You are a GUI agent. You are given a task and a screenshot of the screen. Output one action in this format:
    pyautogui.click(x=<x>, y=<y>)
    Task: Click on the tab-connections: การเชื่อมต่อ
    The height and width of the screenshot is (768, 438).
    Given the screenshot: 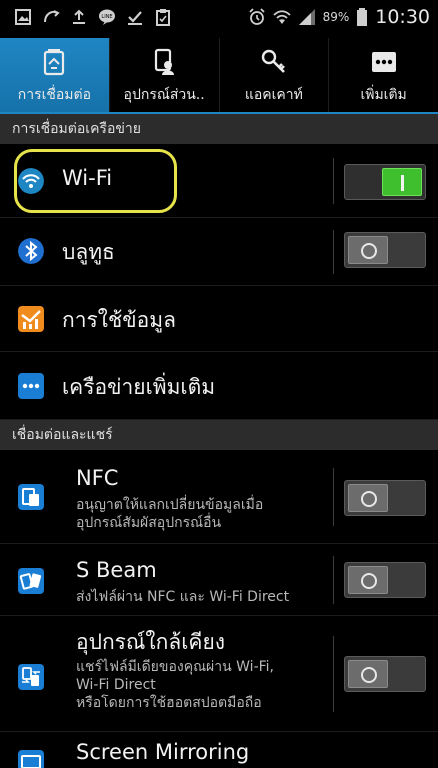 What is the action you would take?
    pyautogui.click(x=55, y=76)
    